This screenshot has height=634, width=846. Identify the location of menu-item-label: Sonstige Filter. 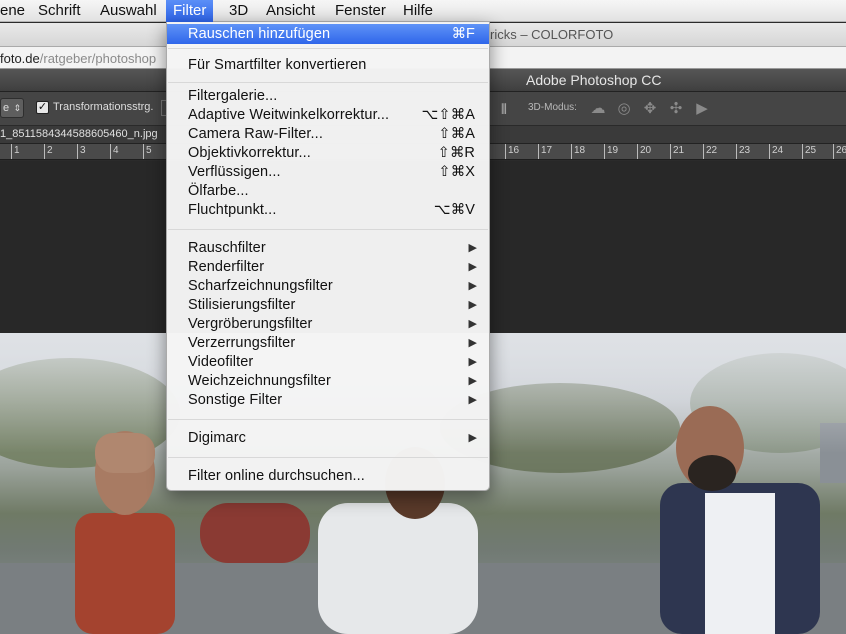
(235, 400).